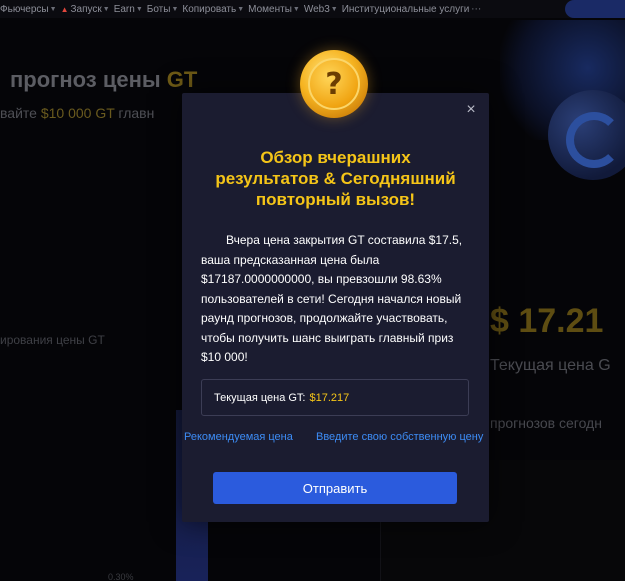 The image size is (625, 581). I want to click on fire-icon: ▲, so click(64, 9).